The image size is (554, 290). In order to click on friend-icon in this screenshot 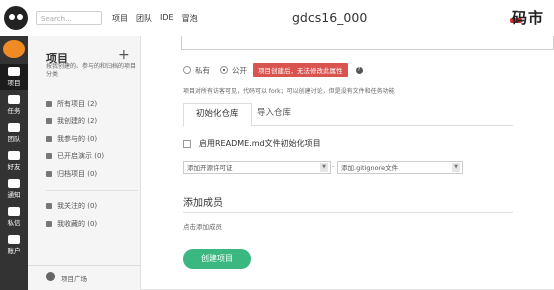, I will do `click(14, 155)`.